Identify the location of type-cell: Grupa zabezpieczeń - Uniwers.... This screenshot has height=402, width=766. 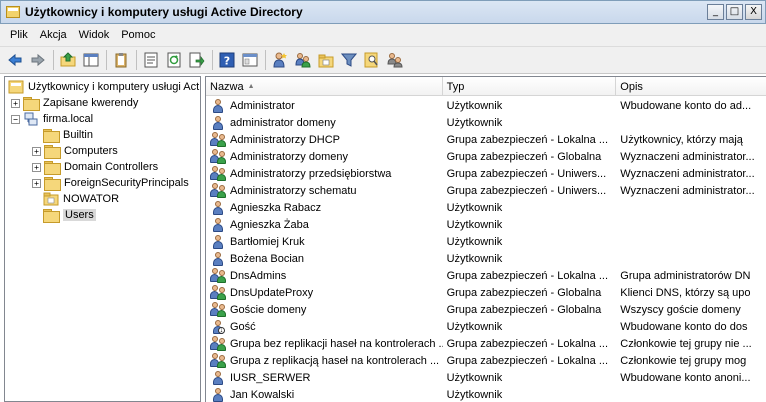
(526, 173).